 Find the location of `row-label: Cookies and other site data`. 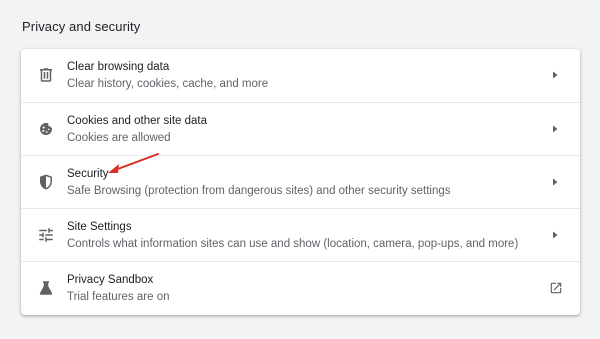

row-label: Cookies and other site data is located at coordinates (137, 121).